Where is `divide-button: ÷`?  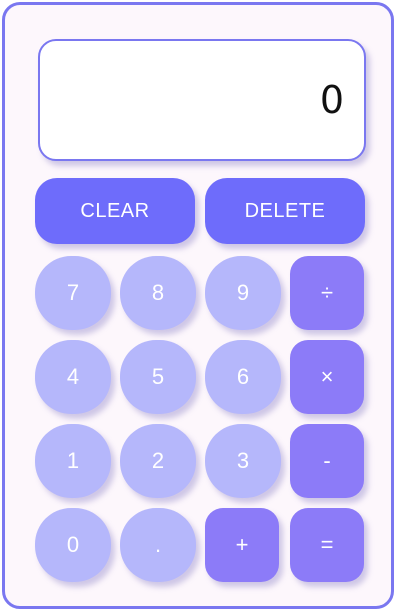 divide-button: ÷ is located at coordinates (327, 293).